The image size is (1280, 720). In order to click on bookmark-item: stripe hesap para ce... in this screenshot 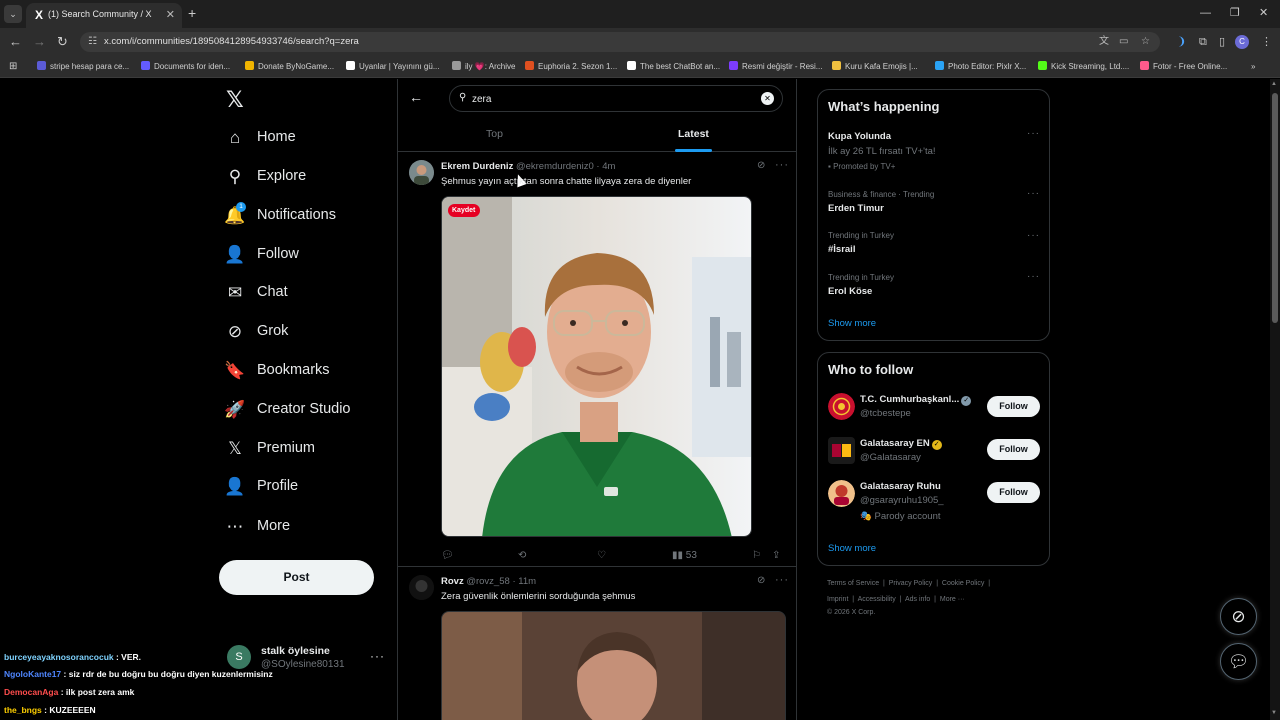, I will do `click(83, 67)`.